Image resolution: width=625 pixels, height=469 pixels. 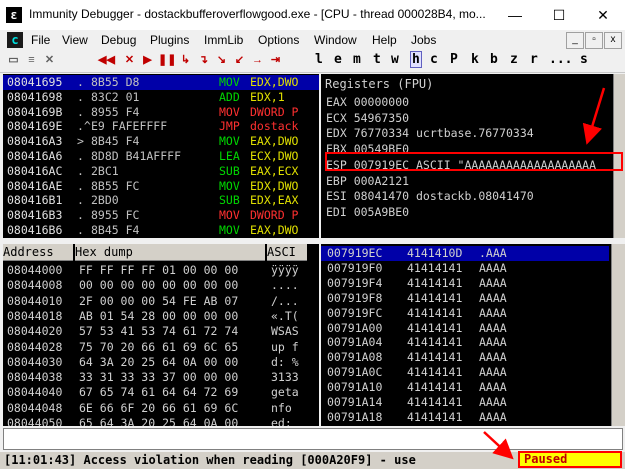 What do you see at coordinates (338, 59) in the screenshot?
I see `toolbar-modules-button: e` at bounding box center [338, 59].